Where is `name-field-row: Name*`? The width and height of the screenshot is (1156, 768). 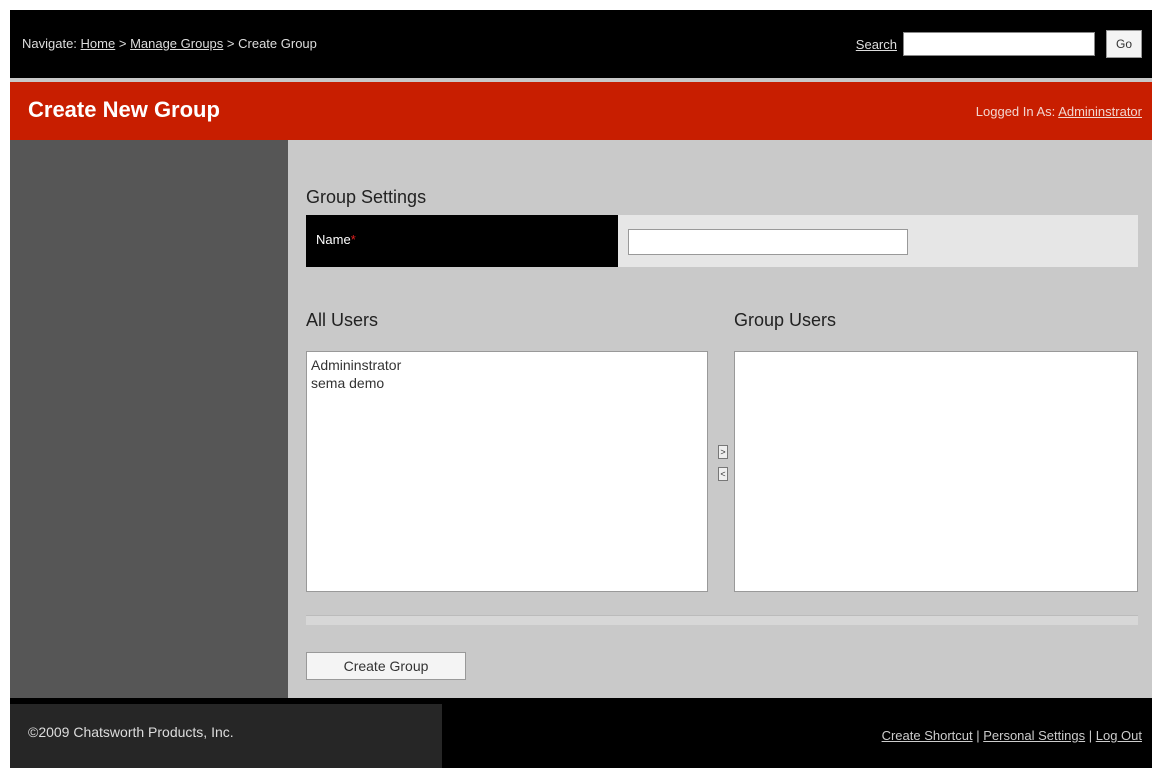
name-field-row: Name* is located at coordinates (722, 241).